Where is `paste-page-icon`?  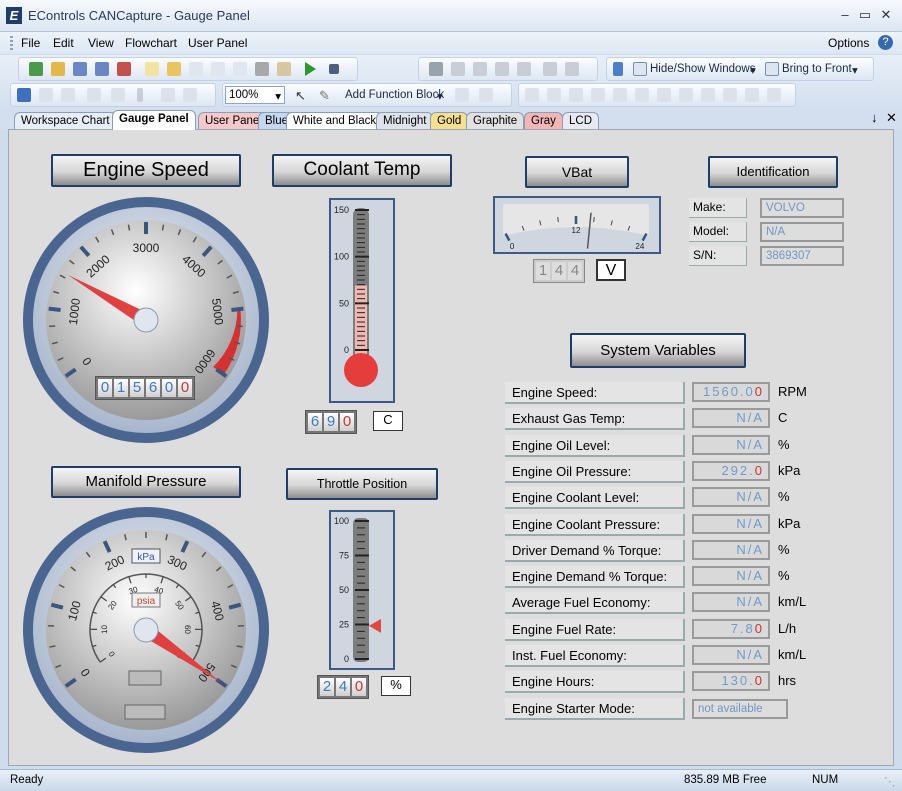
paste-page-icon is located at coordinates (218, 69).